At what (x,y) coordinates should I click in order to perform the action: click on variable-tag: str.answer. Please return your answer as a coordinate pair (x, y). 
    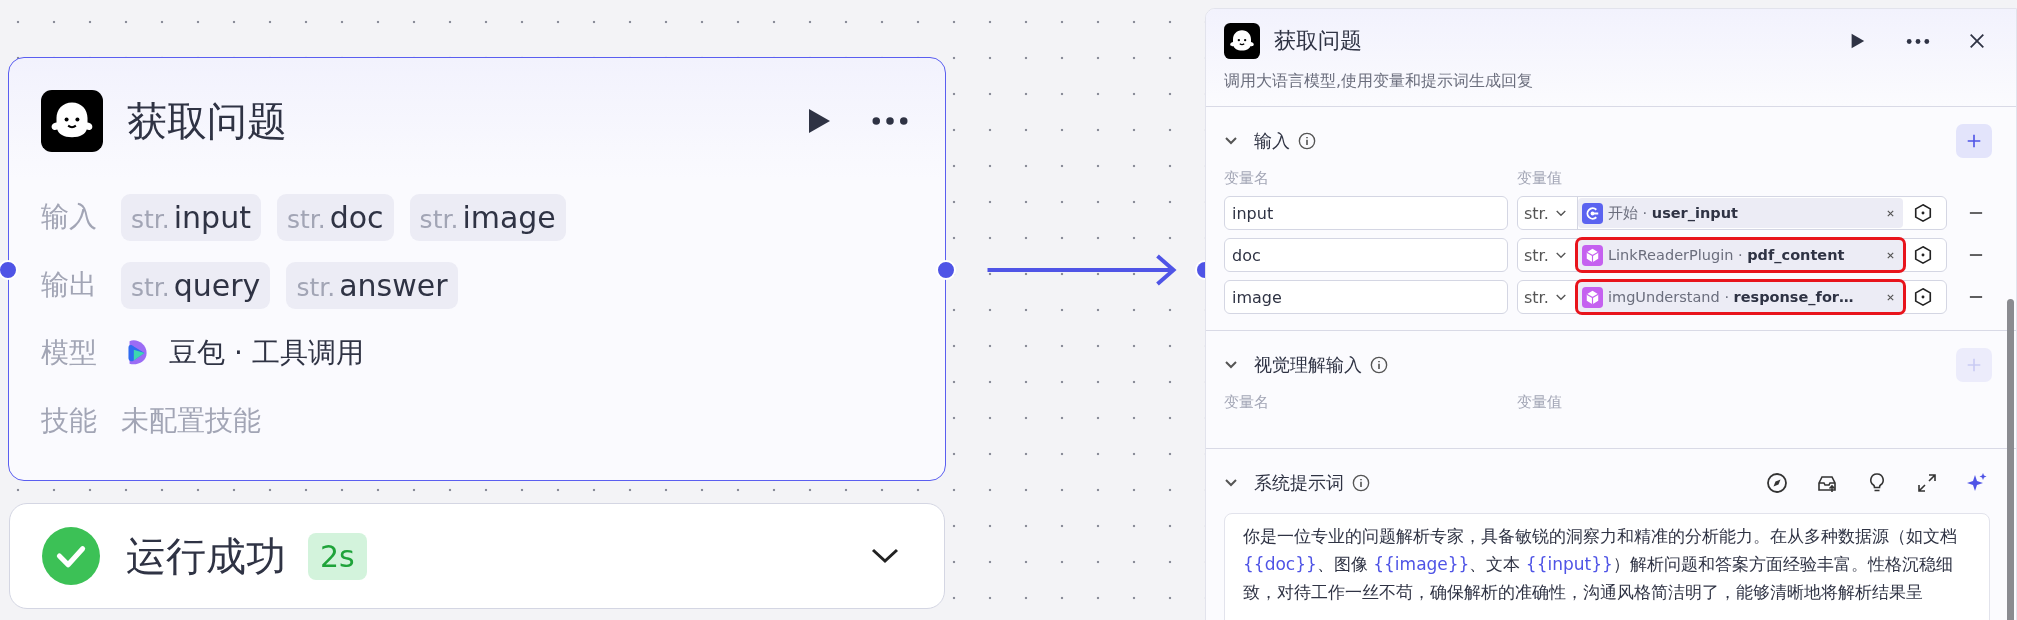
    Looking at the image, I should click on (372, 285).